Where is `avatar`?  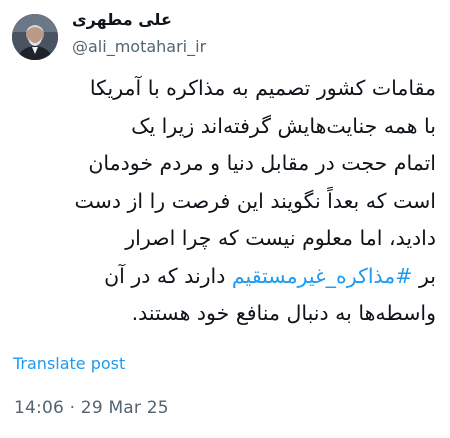 avatar is located at coordinates (35, 37).